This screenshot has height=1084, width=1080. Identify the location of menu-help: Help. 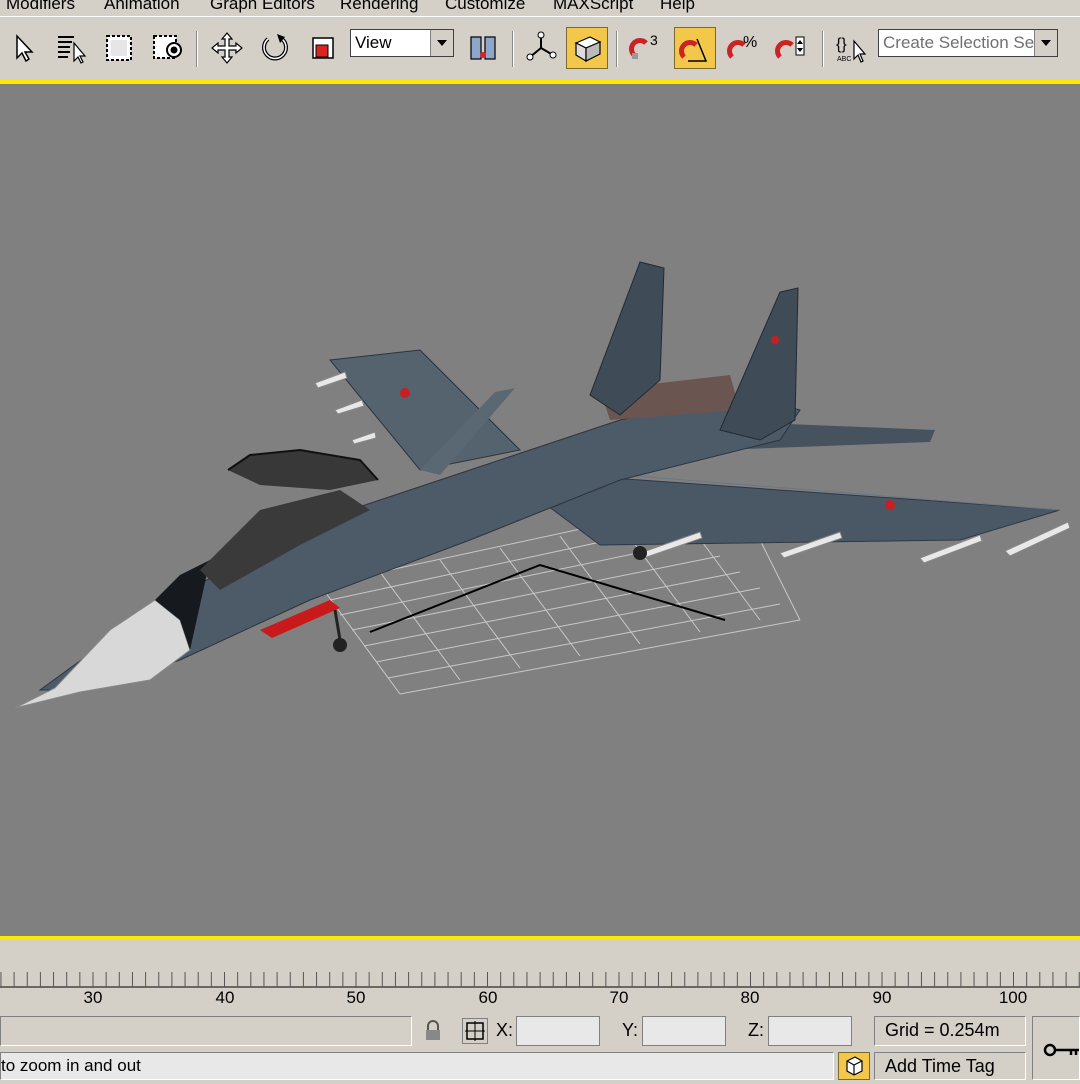
(677, 7).